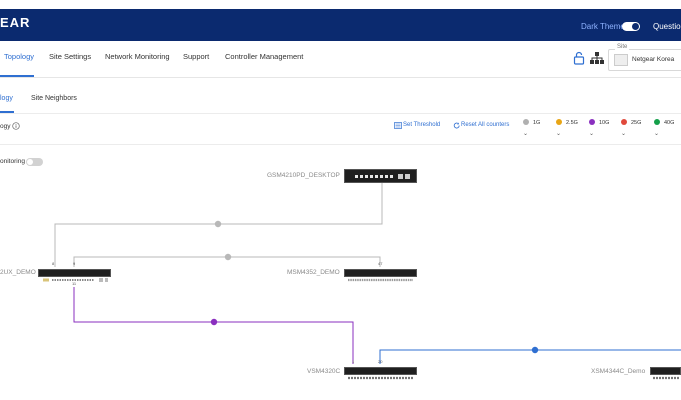  I want to click on link-line-10g, so click(213, 325).